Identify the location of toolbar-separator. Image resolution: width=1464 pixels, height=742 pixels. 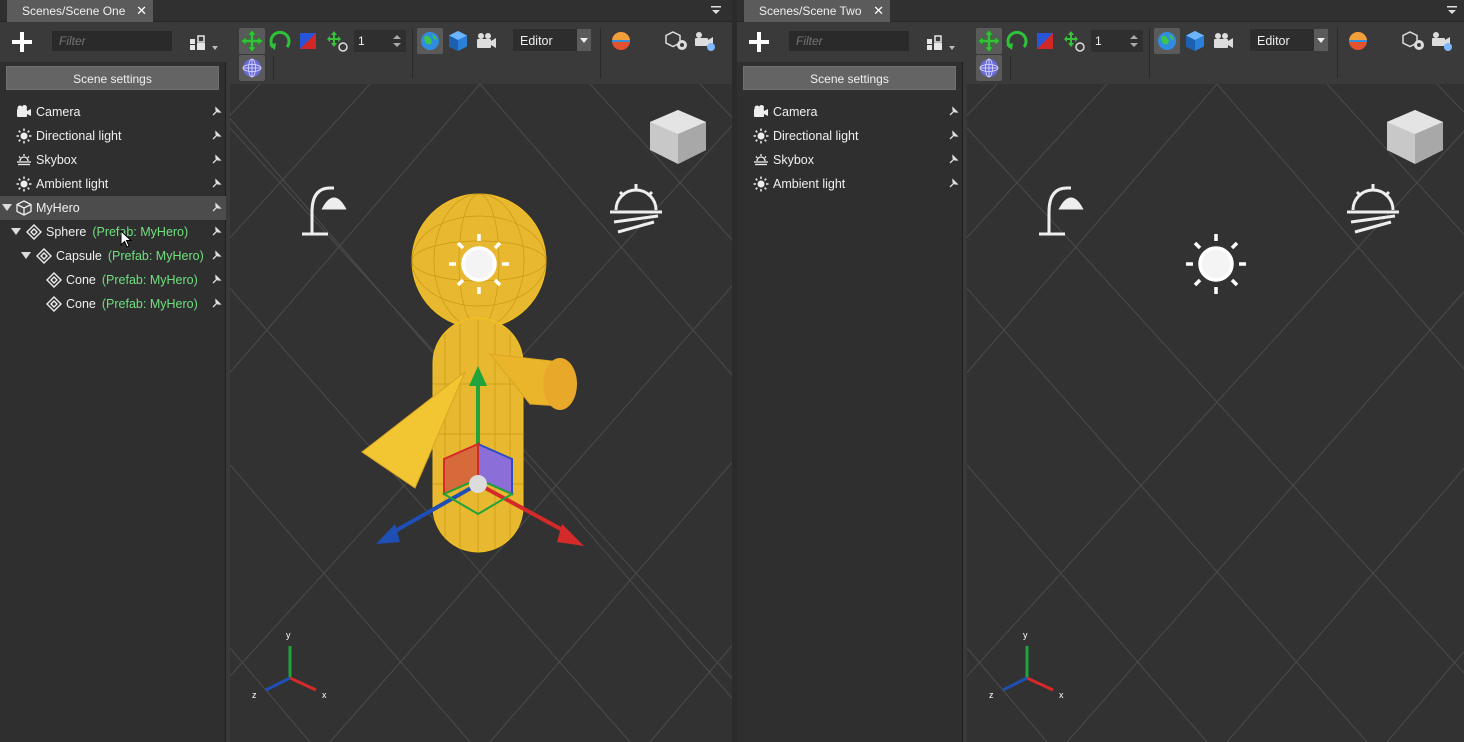
(412, 53).